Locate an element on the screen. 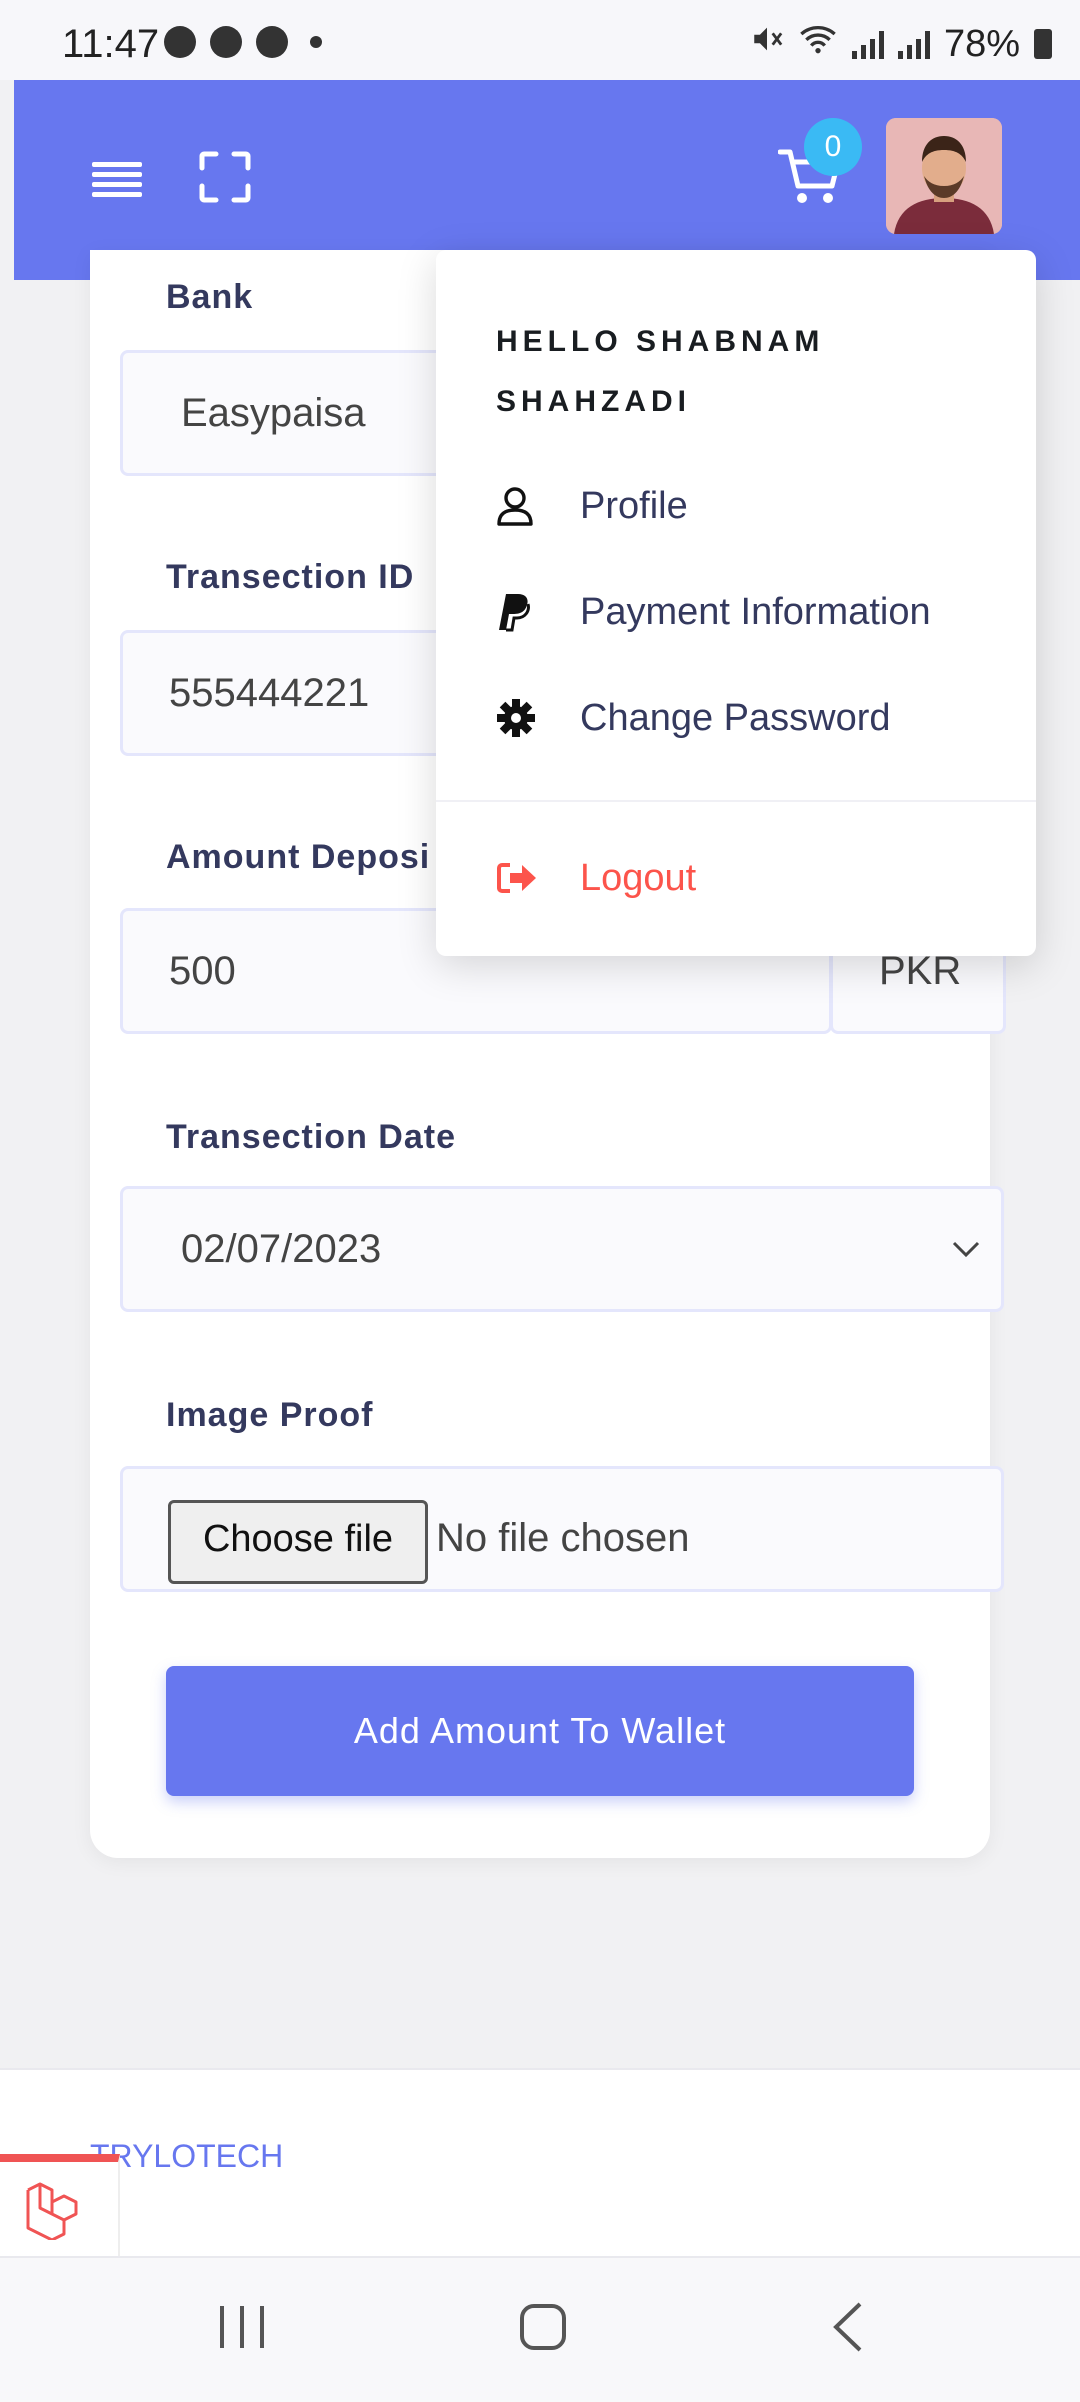 This screenshot has width=1080, height=2402. amount-label: Amount Deposi is located at coordinates (298, 857).